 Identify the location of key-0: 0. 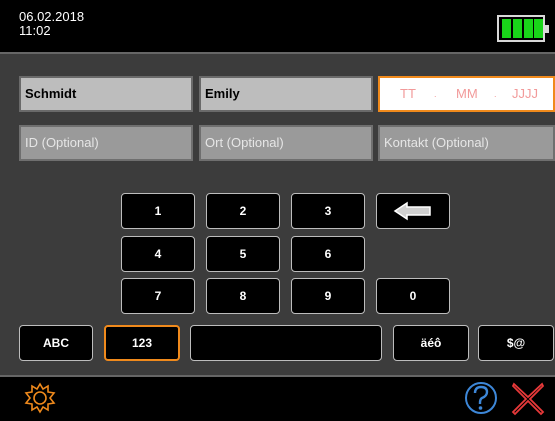
(413, 296).